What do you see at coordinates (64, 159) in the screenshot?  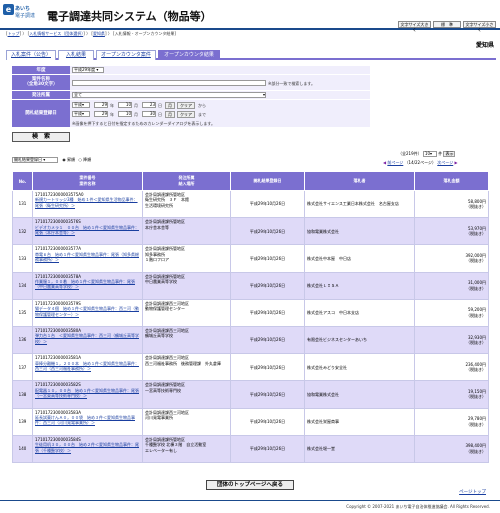 I see `asc-radio: ◉` at bounding box center [64, 159].